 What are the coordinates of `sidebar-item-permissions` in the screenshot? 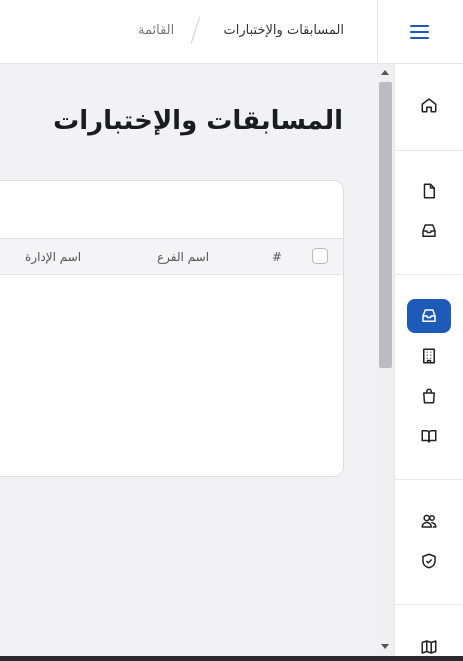 It's located at (429, 561).